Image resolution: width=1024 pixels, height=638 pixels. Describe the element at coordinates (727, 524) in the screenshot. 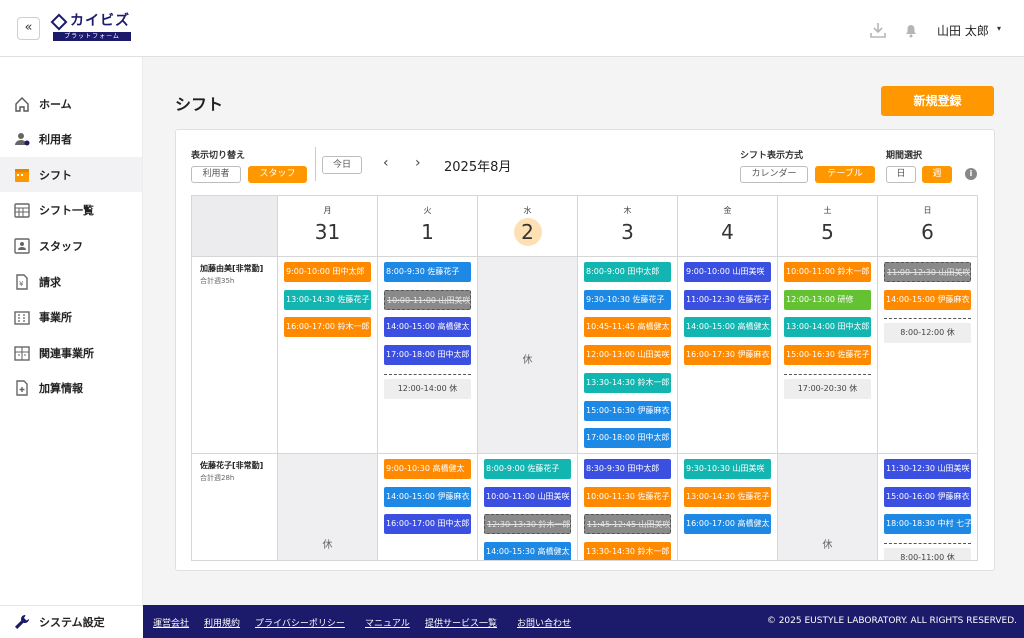

I see `shift-block: 16:00-17:00 高橋健太` at that location.